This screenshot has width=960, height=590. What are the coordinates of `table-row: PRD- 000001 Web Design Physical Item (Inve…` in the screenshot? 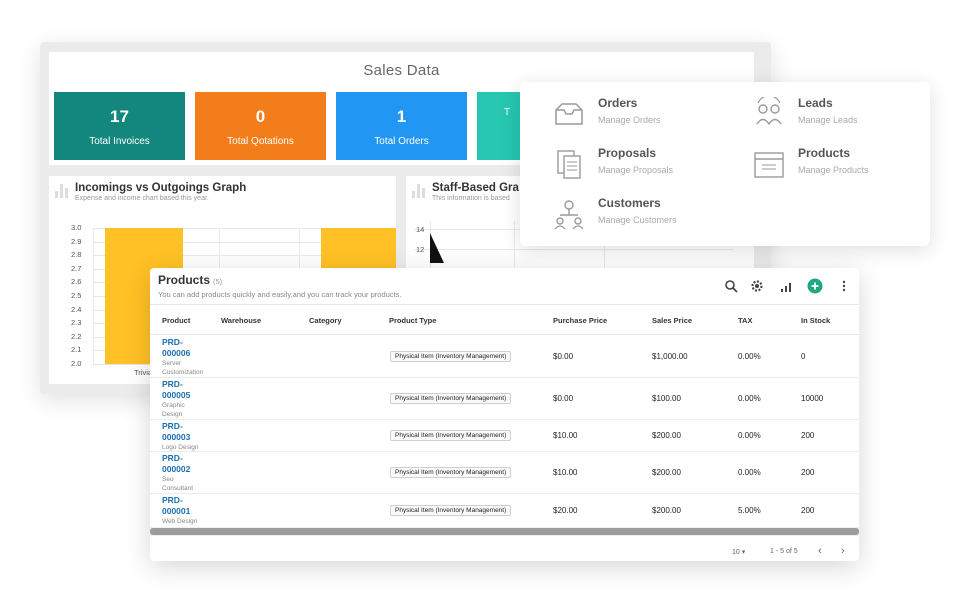 It's located at (504, 511).